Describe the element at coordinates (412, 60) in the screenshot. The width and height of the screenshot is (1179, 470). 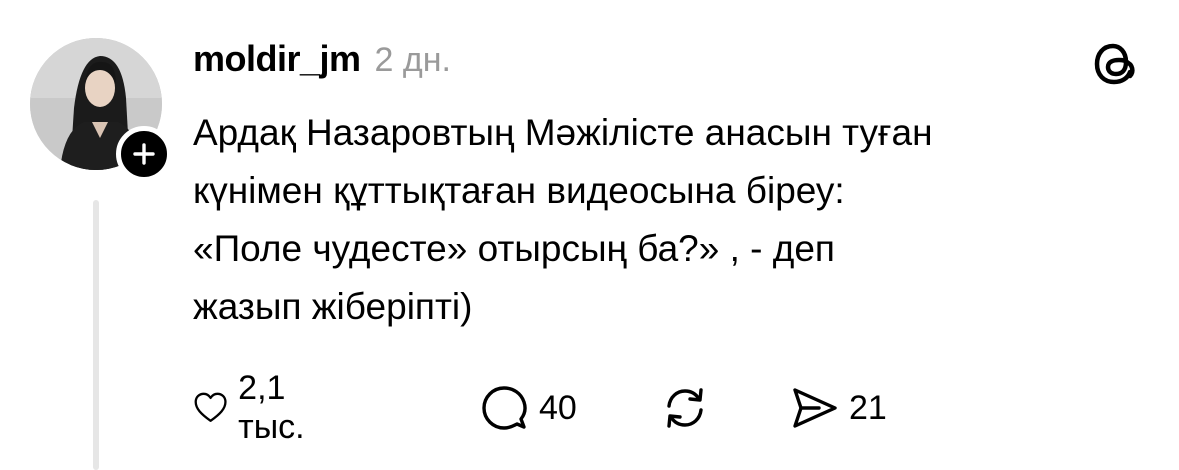
I see `timestamp: 2 дн.` at that location.